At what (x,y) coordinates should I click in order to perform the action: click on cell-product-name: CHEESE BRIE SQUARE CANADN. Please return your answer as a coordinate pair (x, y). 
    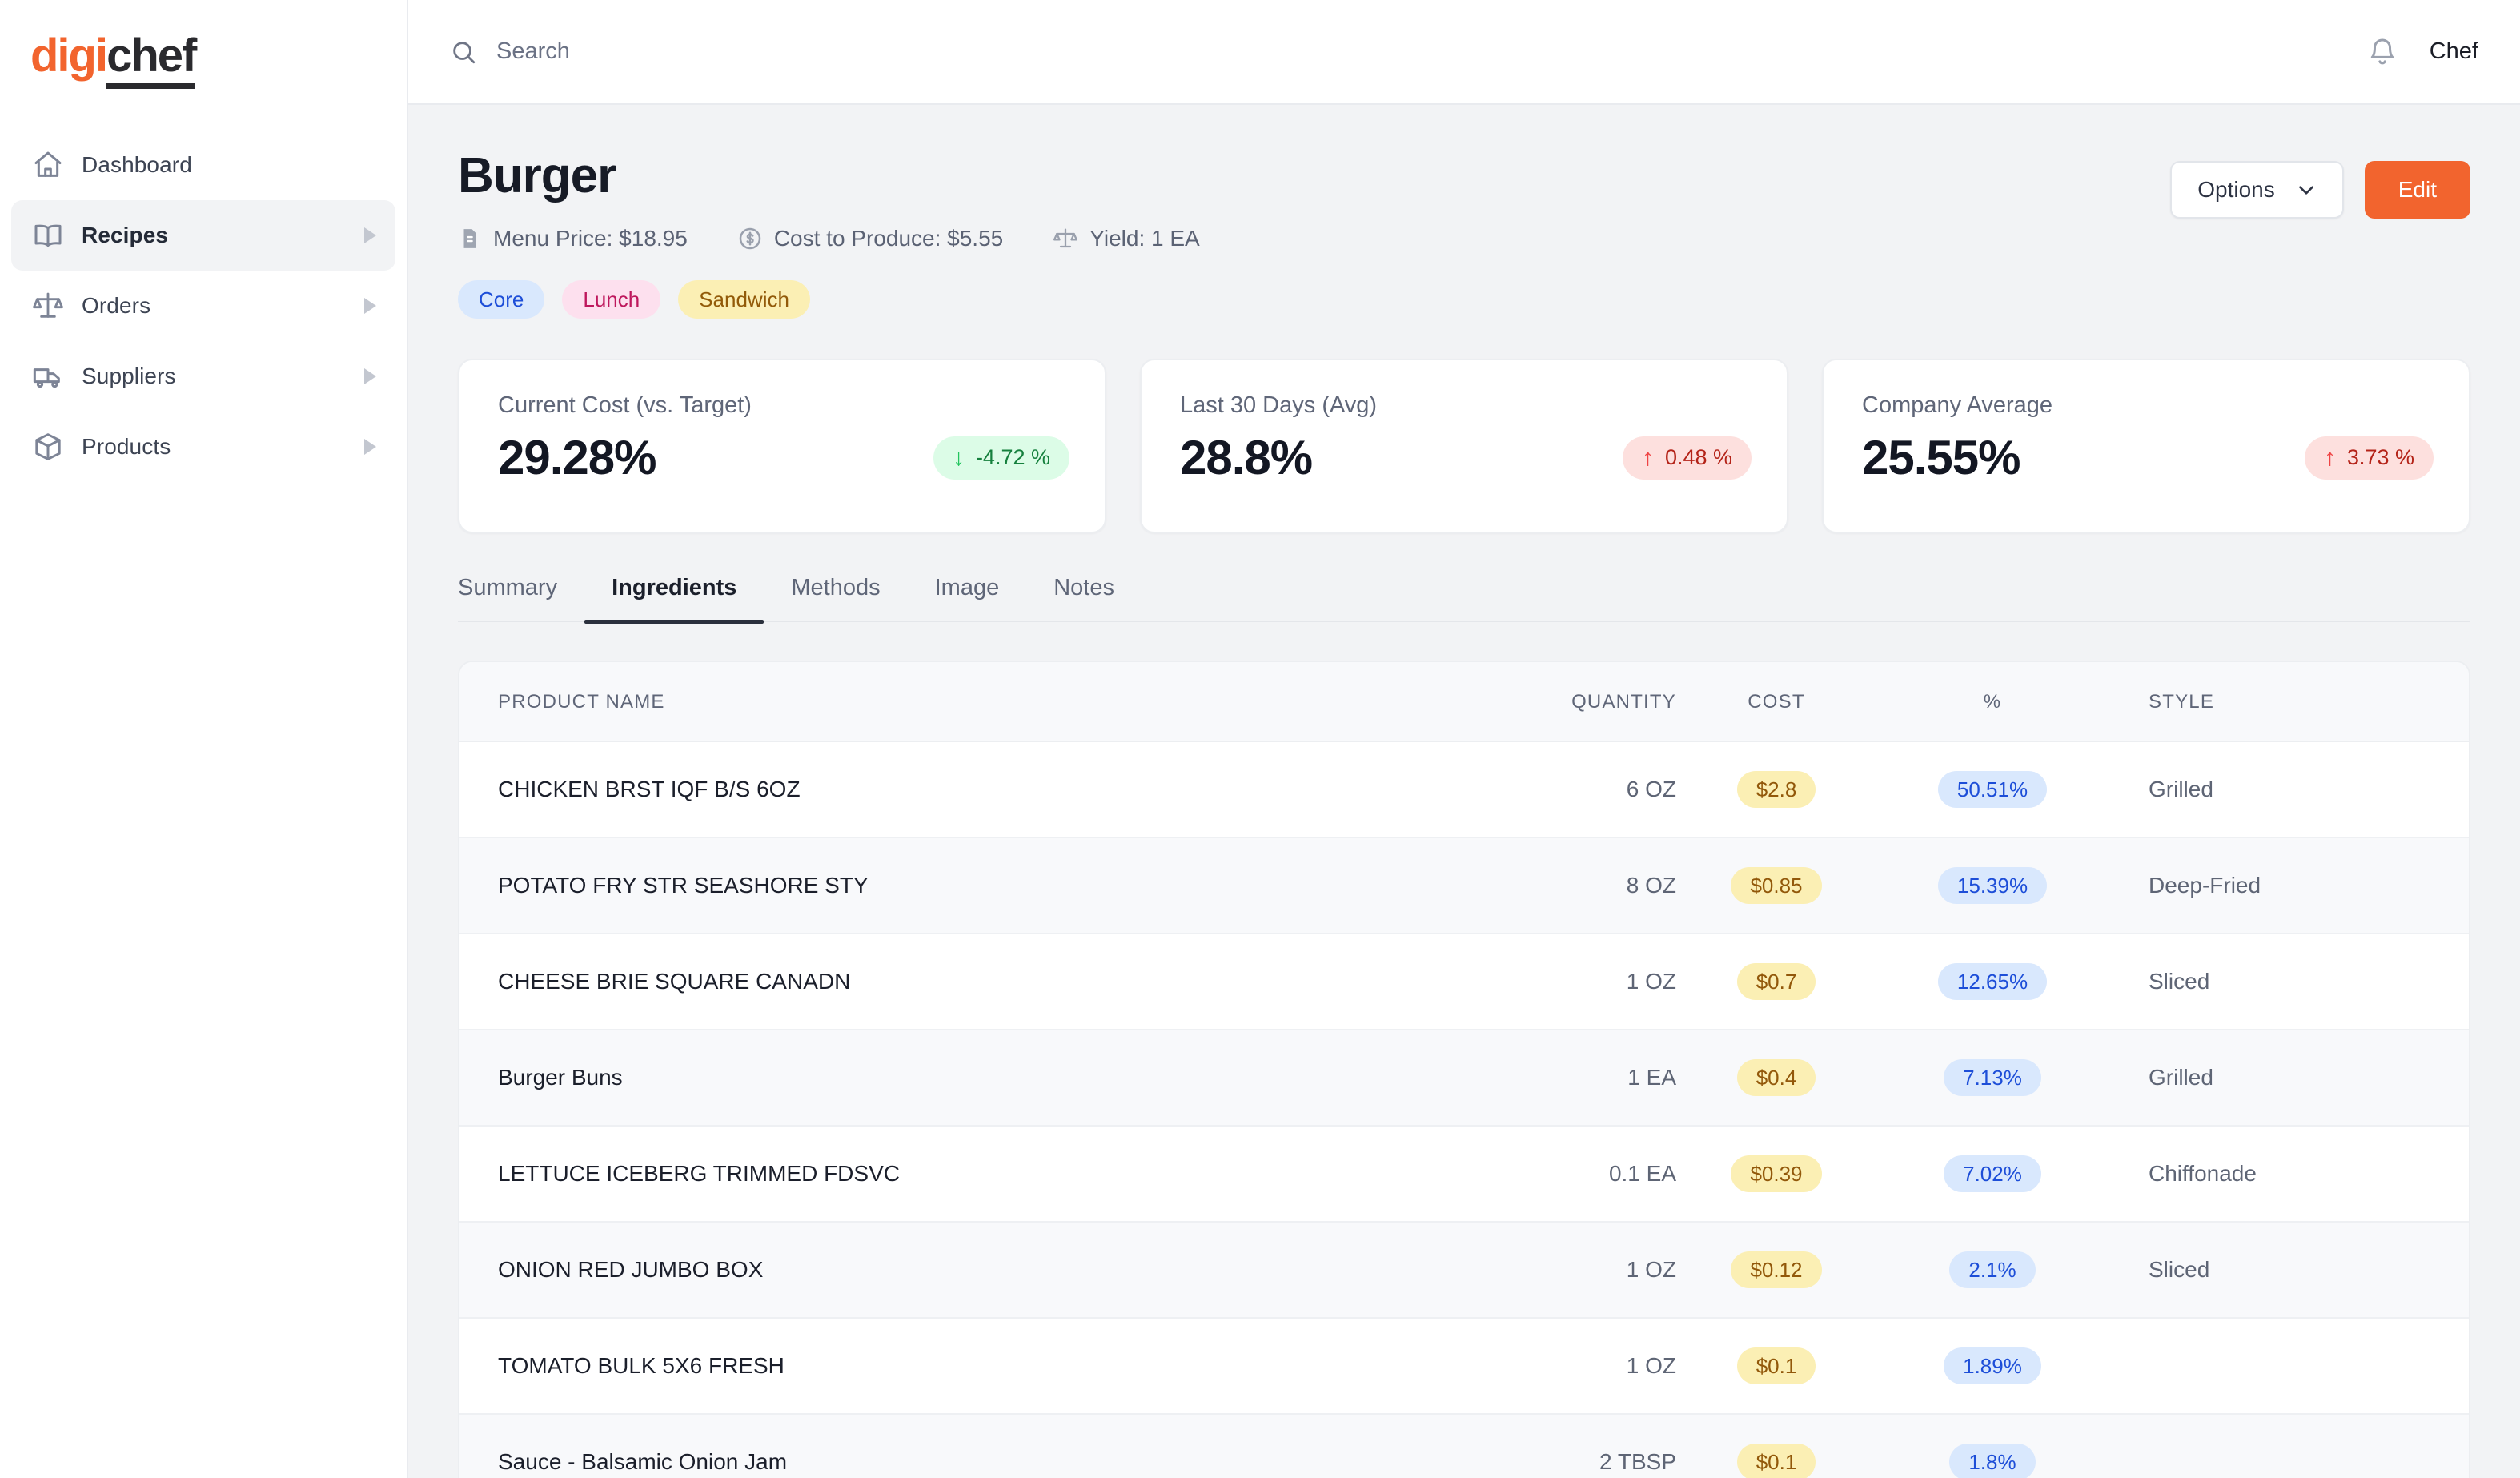
    Looking at the image, I should click on (935, 982).